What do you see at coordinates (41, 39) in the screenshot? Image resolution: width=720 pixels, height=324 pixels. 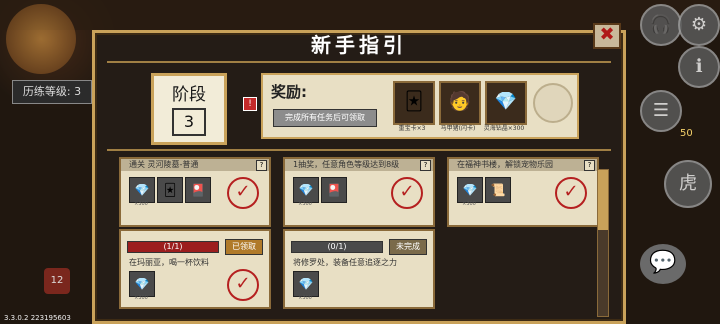 I see `player-avatar` at bounding box center [41, 39].